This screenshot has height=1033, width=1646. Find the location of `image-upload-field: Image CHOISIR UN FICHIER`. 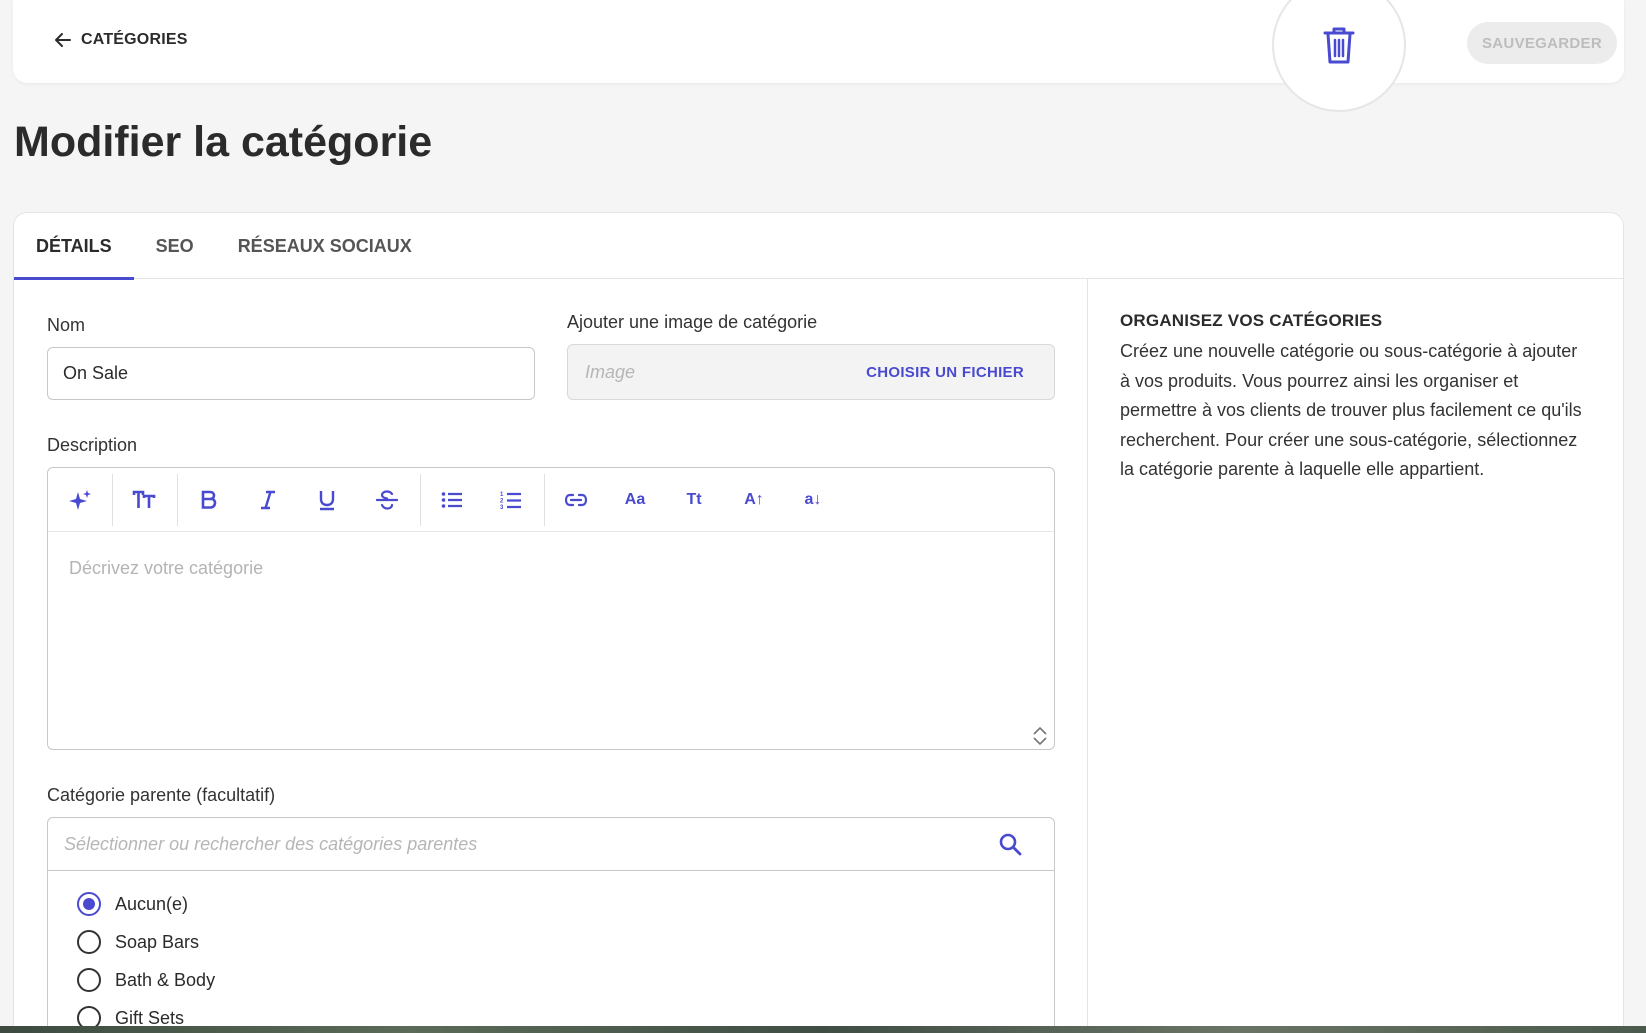

image-upload-field: Image CHOISIR UN FICHIER is located at coordinates (811, 372).